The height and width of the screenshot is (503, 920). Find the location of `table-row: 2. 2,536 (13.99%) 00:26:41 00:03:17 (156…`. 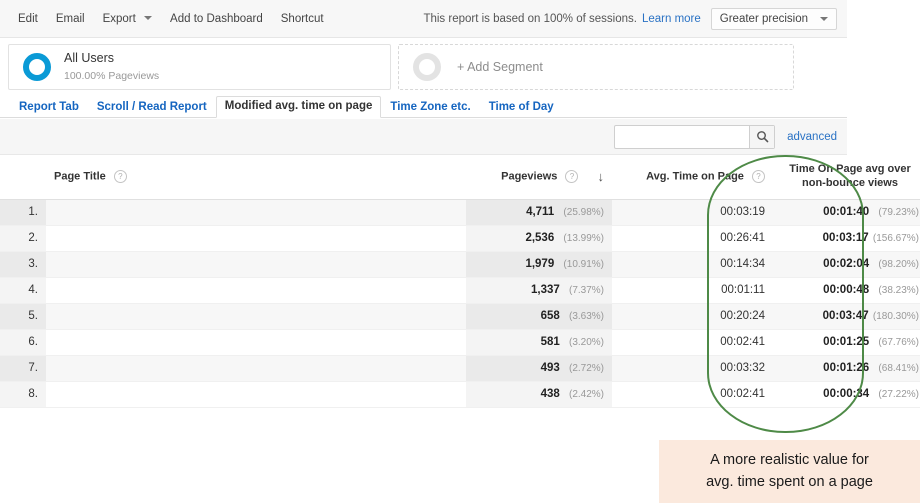

table-row: 2. 2,536 (13.99%) 00:26:41 00:03:17 (156… is located at coordinates (460, 238).